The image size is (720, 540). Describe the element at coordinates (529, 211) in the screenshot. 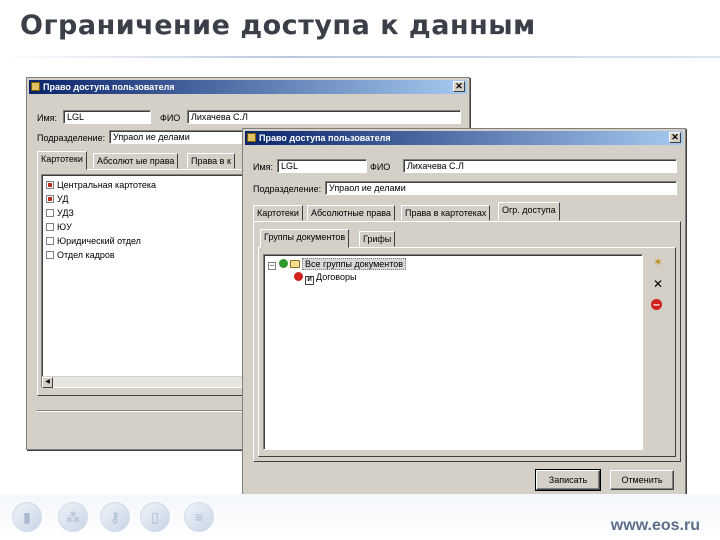

I see `tab-access-restriction: Огр. доступа` at that location.